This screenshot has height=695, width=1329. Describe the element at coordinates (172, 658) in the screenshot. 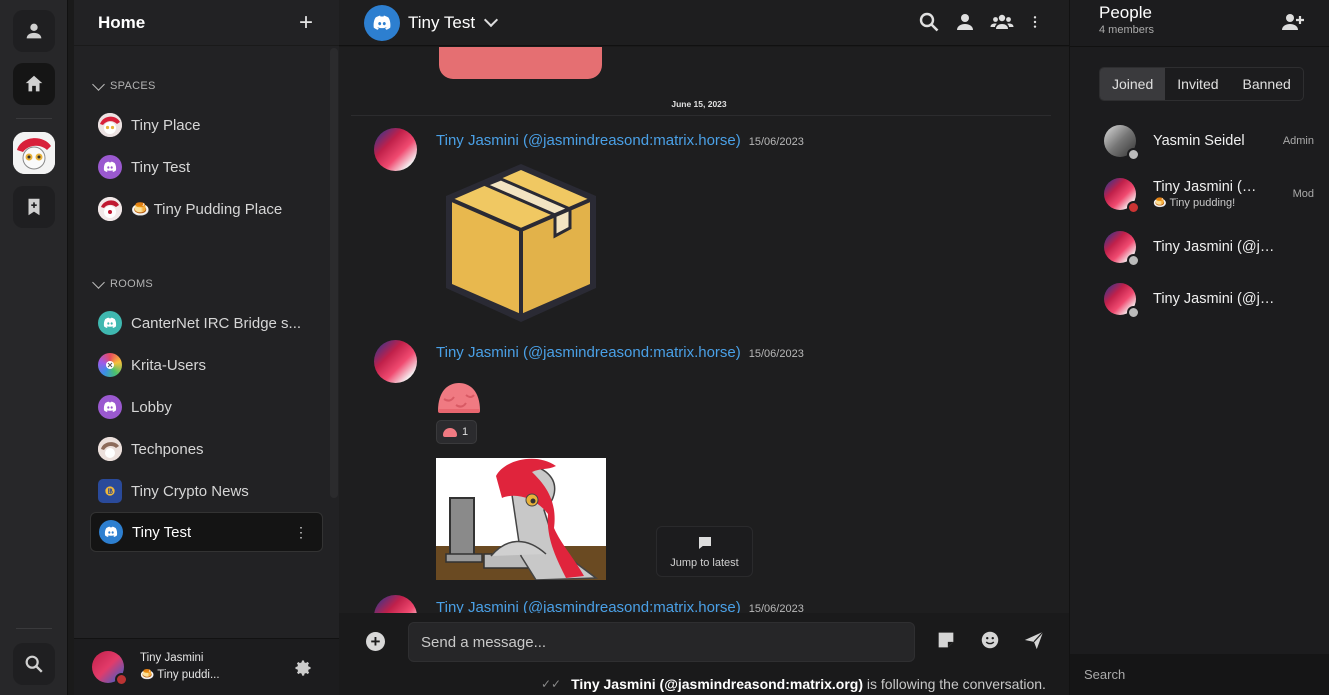

I see `user-name: Tiny Jasmini` at that location.